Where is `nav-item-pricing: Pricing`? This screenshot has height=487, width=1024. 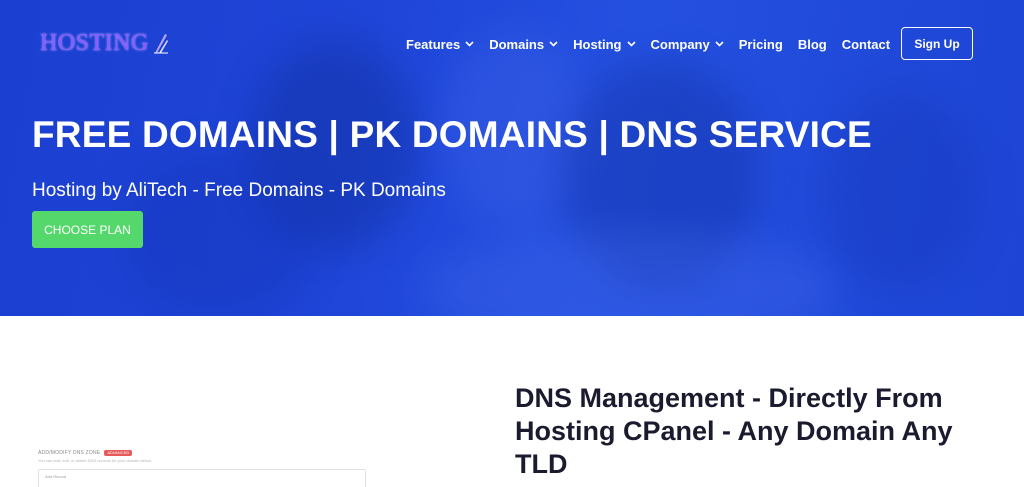 nav-item-pricing: Pricing is located at coordinates (761, 44).